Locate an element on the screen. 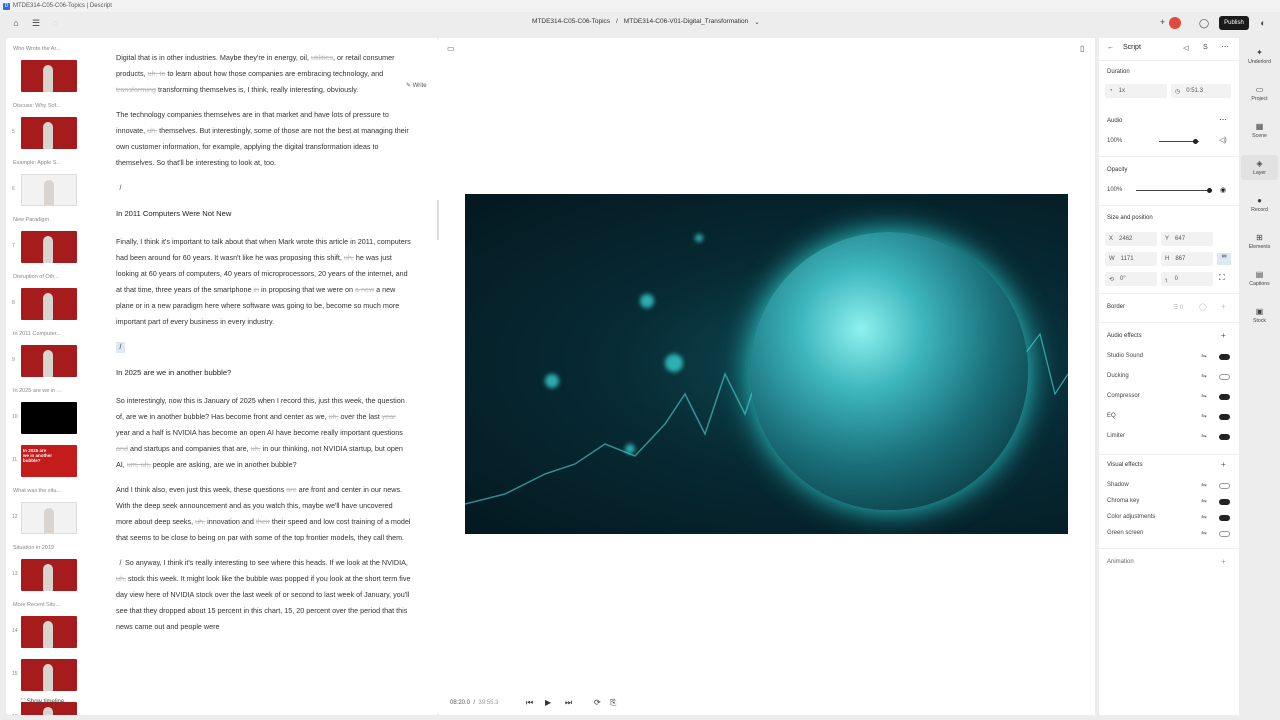 This screenshot has width=1280, height=720. layout-icon: ▭ is located at coordinates (451, 48).